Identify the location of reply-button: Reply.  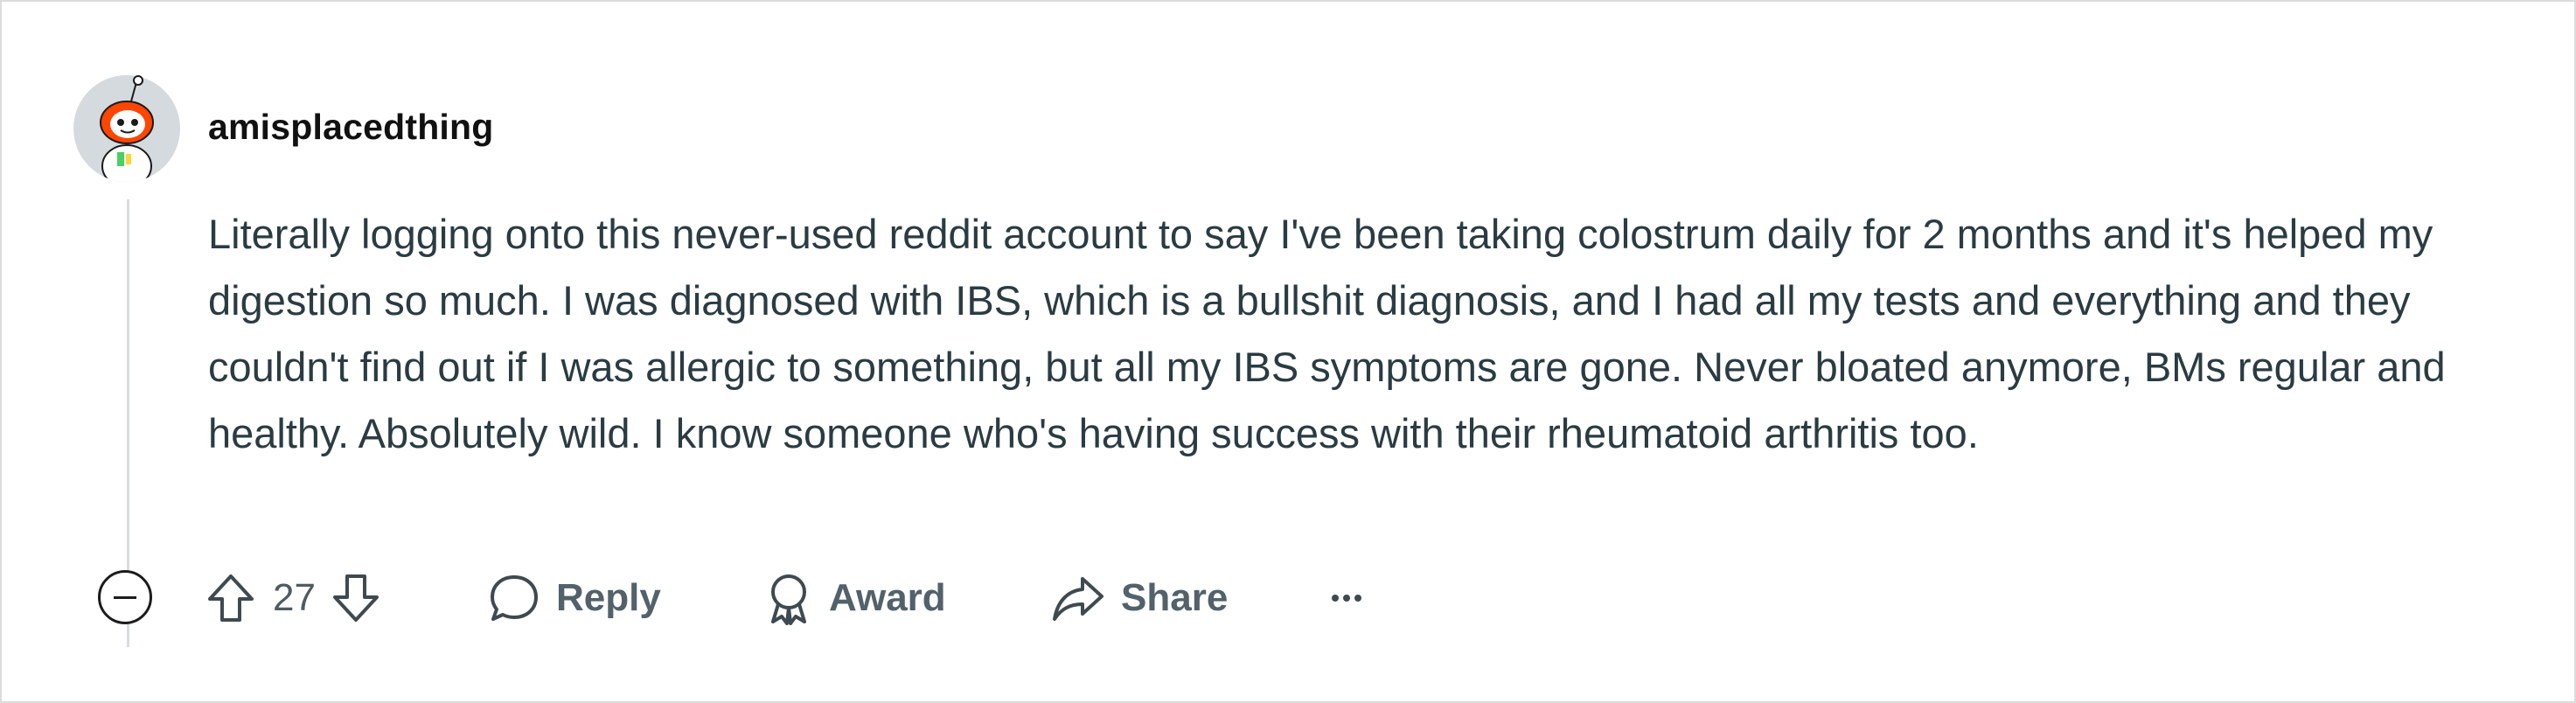
(574, 599).